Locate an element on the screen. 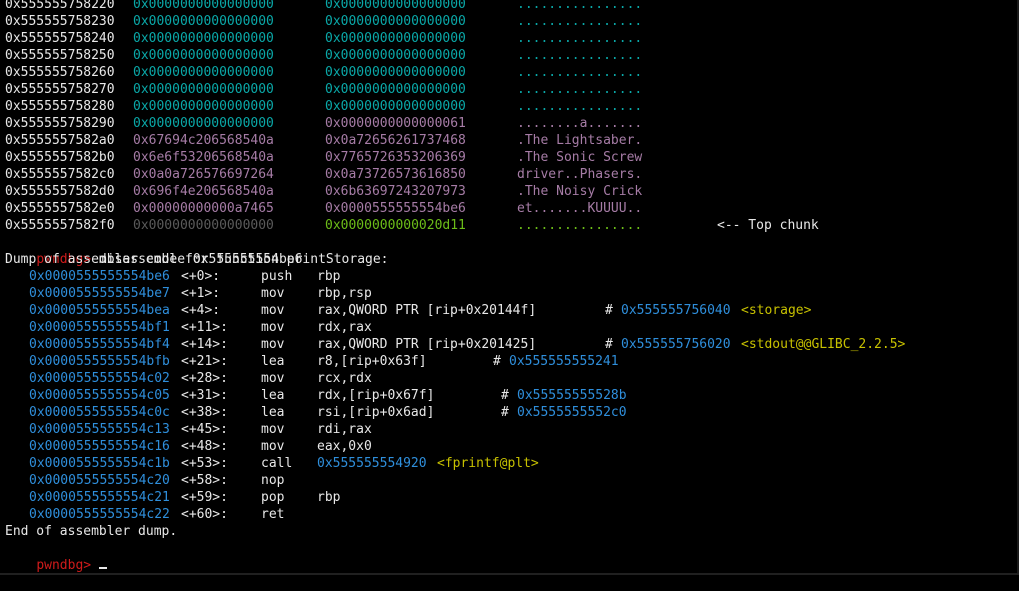 The image size is (1019, 591). asm-offset: <+21>: is located at coordinates (204, 361).